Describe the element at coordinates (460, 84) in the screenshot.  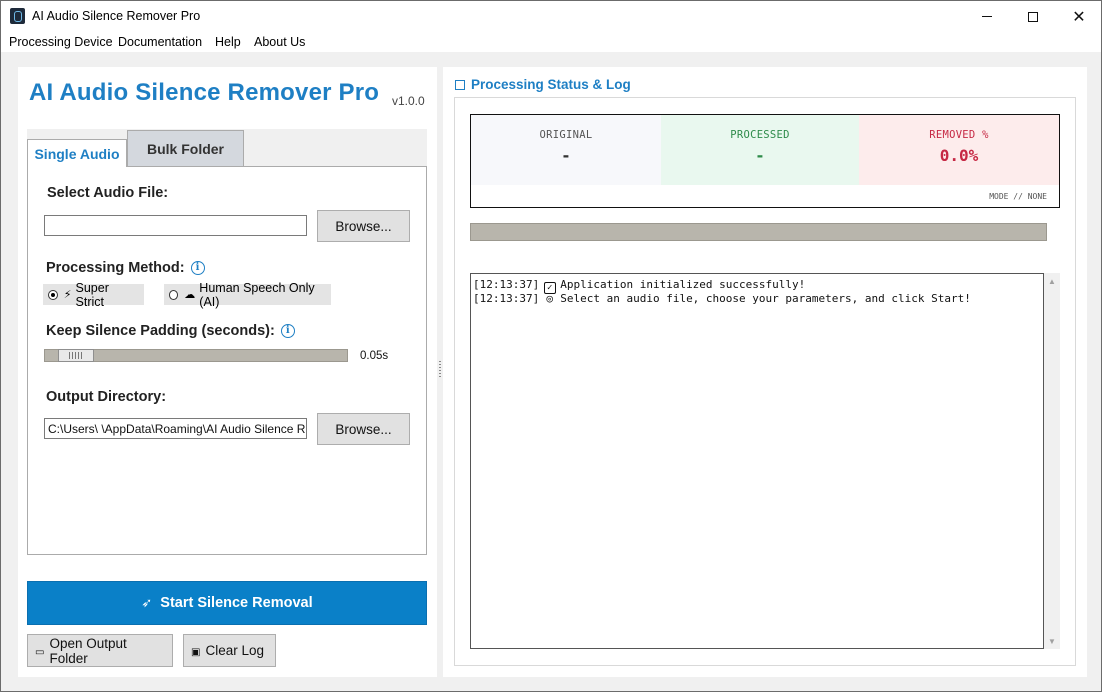
I see `monitor-icon` at that location.